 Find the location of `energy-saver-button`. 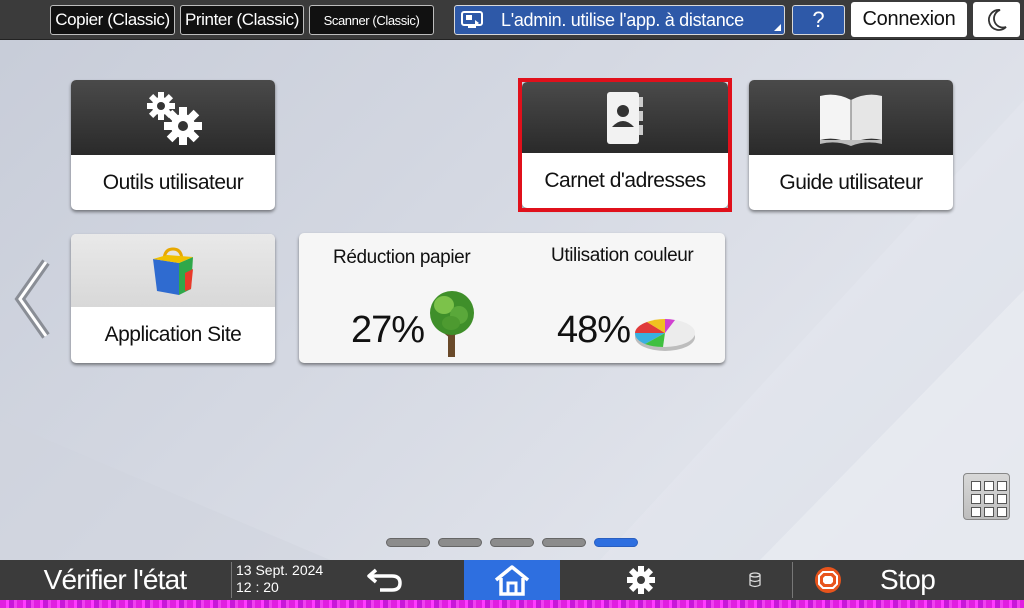

energy-saver-button is located at coordinates (996, 19).